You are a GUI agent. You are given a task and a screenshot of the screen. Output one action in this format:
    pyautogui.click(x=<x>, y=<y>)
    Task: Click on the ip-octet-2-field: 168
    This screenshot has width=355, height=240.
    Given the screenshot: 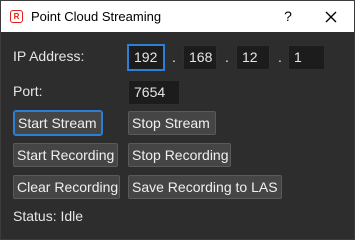 What is the action you would take?
    pyautogui.click(x=200, y=57)
    